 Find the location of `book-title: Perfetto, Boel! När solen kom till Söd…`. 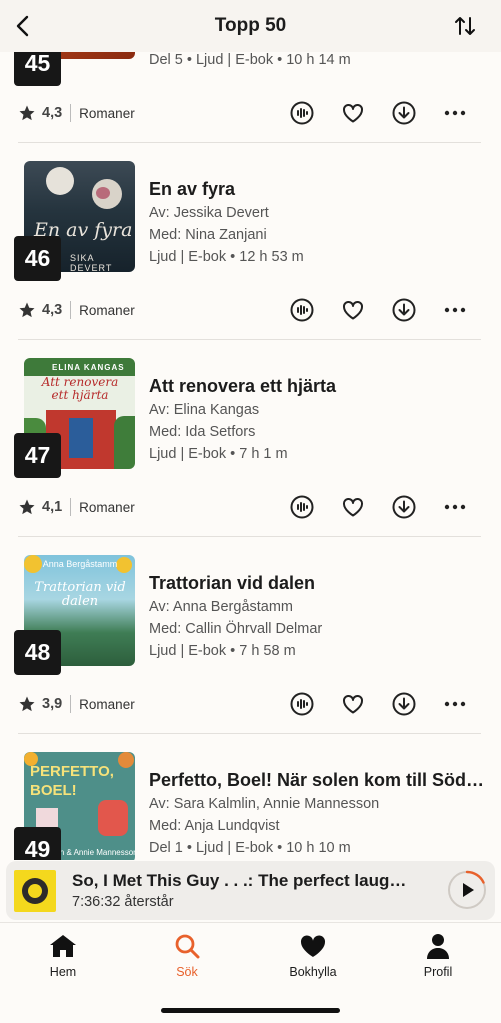

book-title: Perfetto, Boel! När solen kom till Söd… is located at coordinates (319, 780).